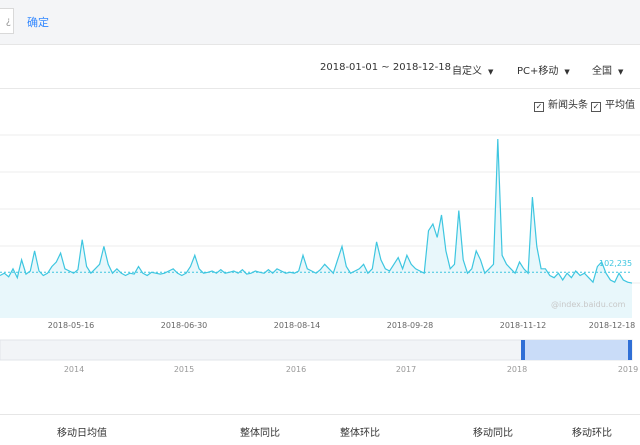 The height and width of the screenshot is (445, 640). What do you see at coordinates (360, 433) in the screenshot?
I see `stat-label-overall-mom: 整体环比` at bounding box center [360, 433].